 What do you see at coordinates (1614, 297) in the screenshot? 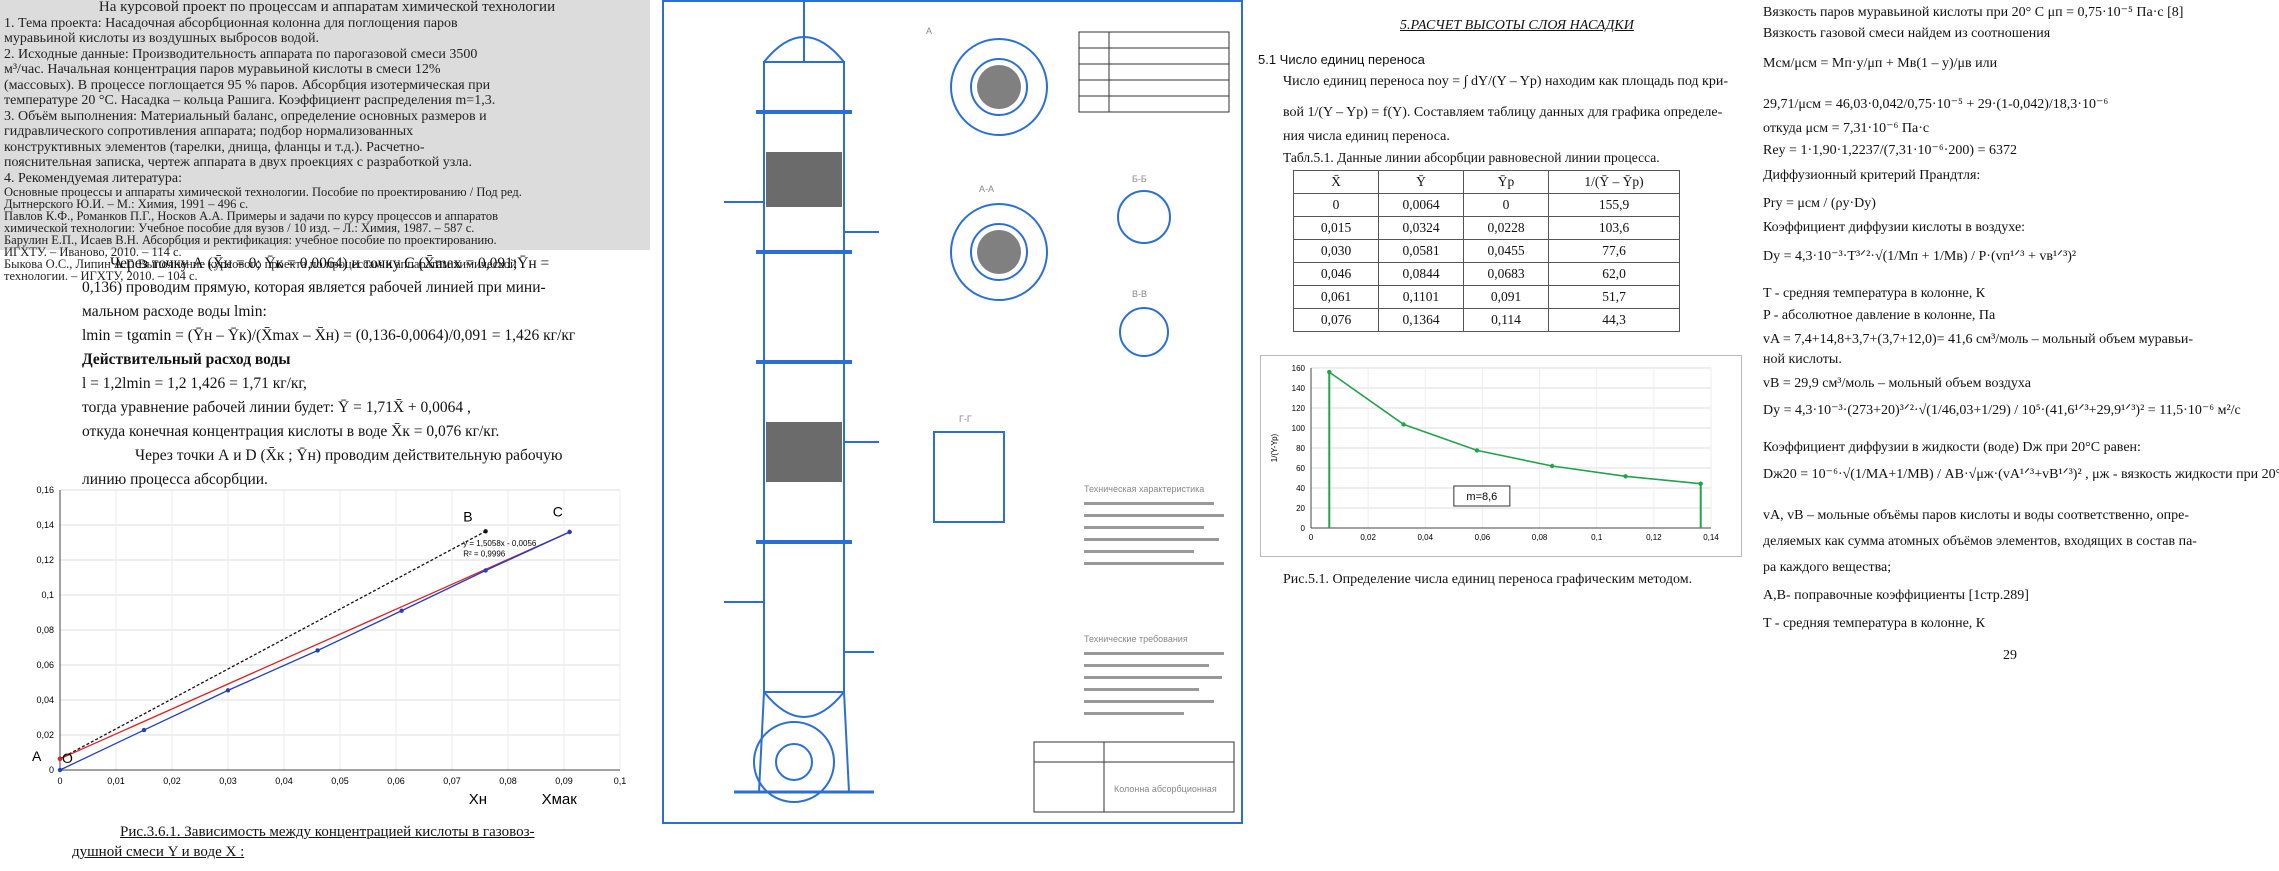
I see `cell: 51,7` at bounding box center [1614, 297].